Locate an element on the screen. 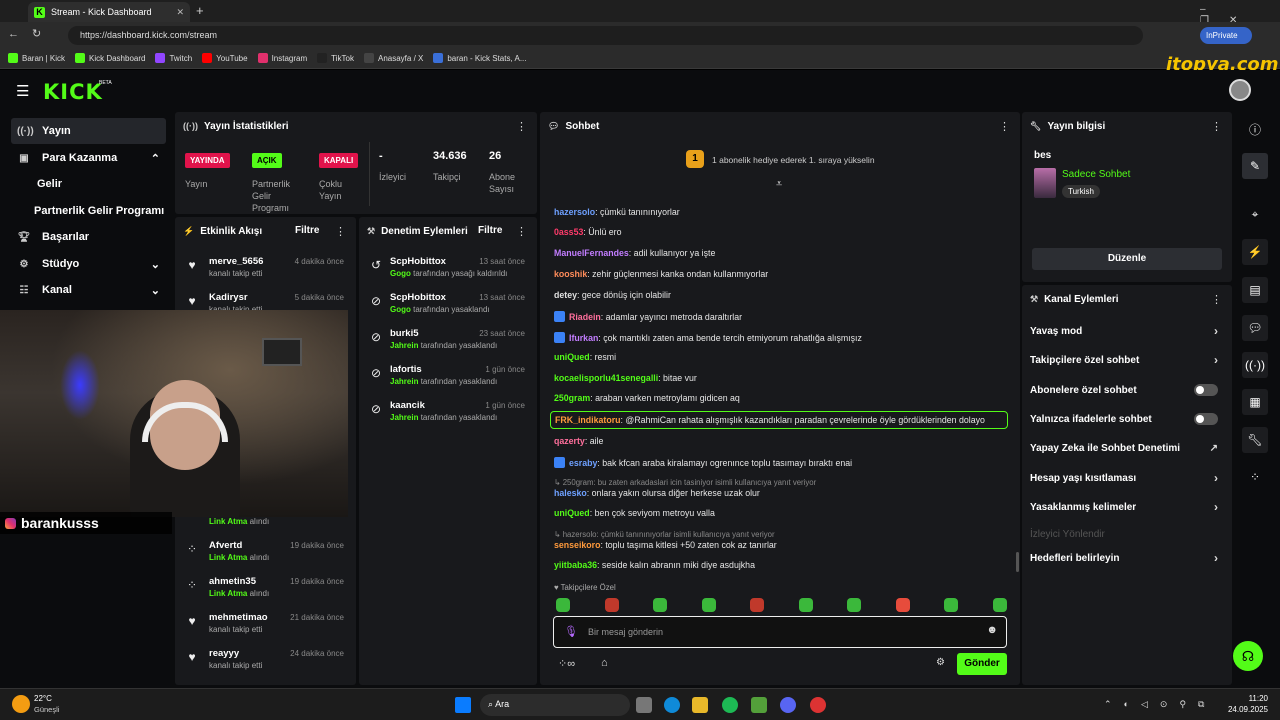  new-tab-icon: + is located at coordinates (200, 10).